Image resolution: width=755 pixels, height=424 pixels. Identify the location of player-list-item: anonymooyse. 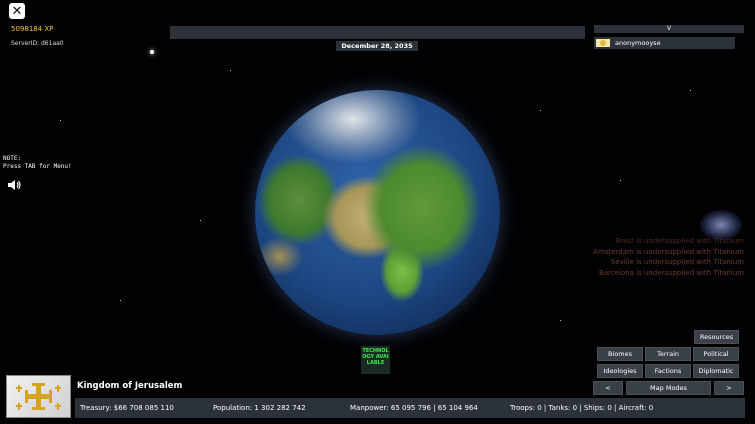
(664, 43).